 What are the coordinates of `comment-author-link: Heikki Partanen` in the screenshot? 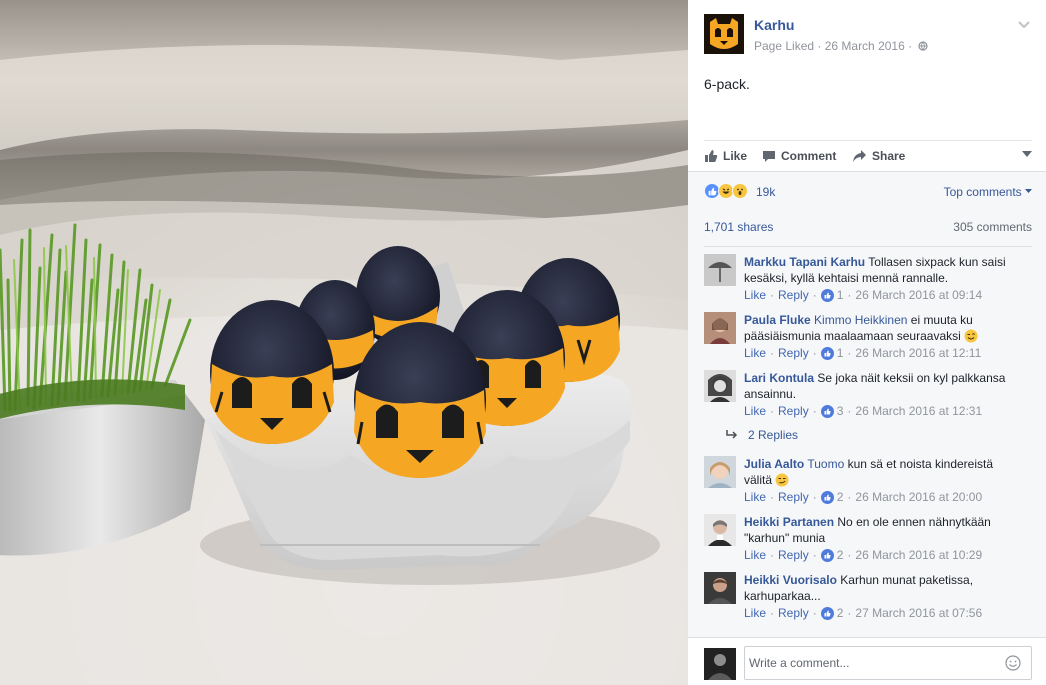 It's located at (789, 522).